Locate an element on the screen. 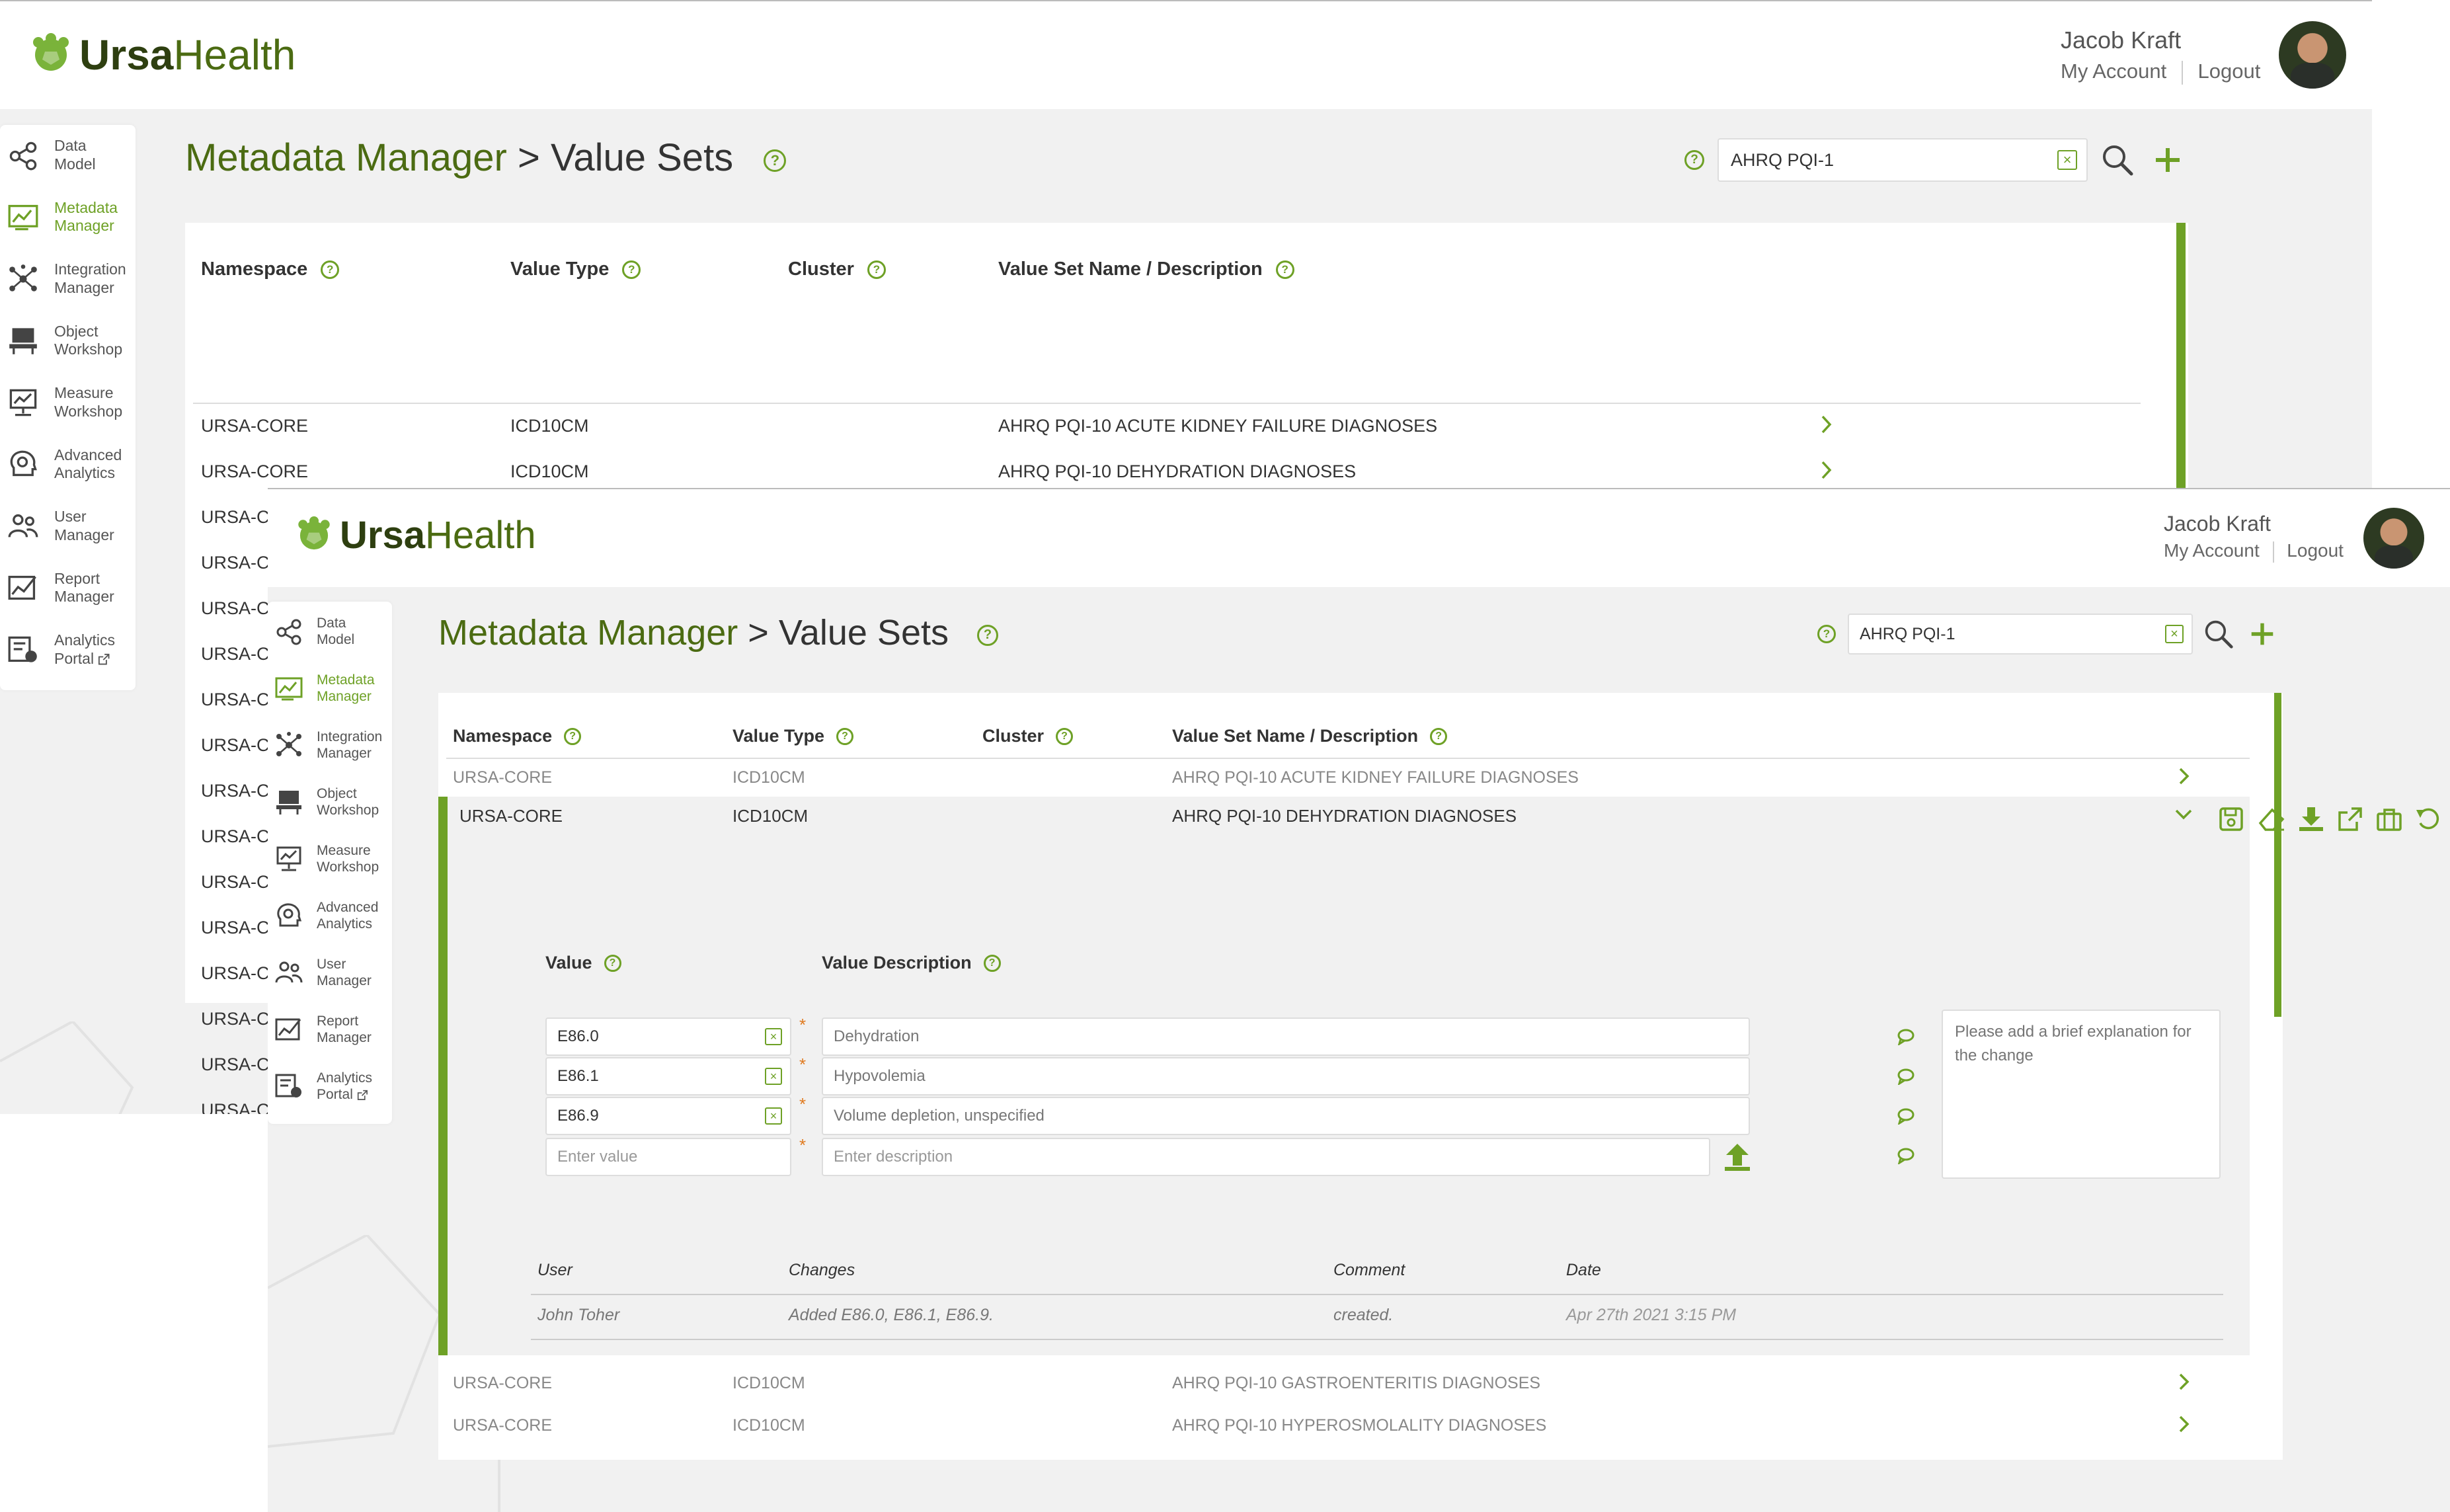 This screenshot has width=2450, height=1512. new-description-input is located at coordinates (1266, 1157).